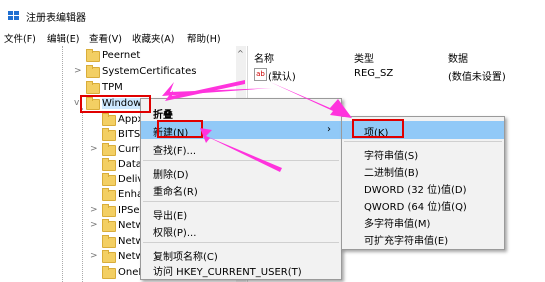 The image size is (545, 282). I want to click on arrow-to-key, so click(311, 100).